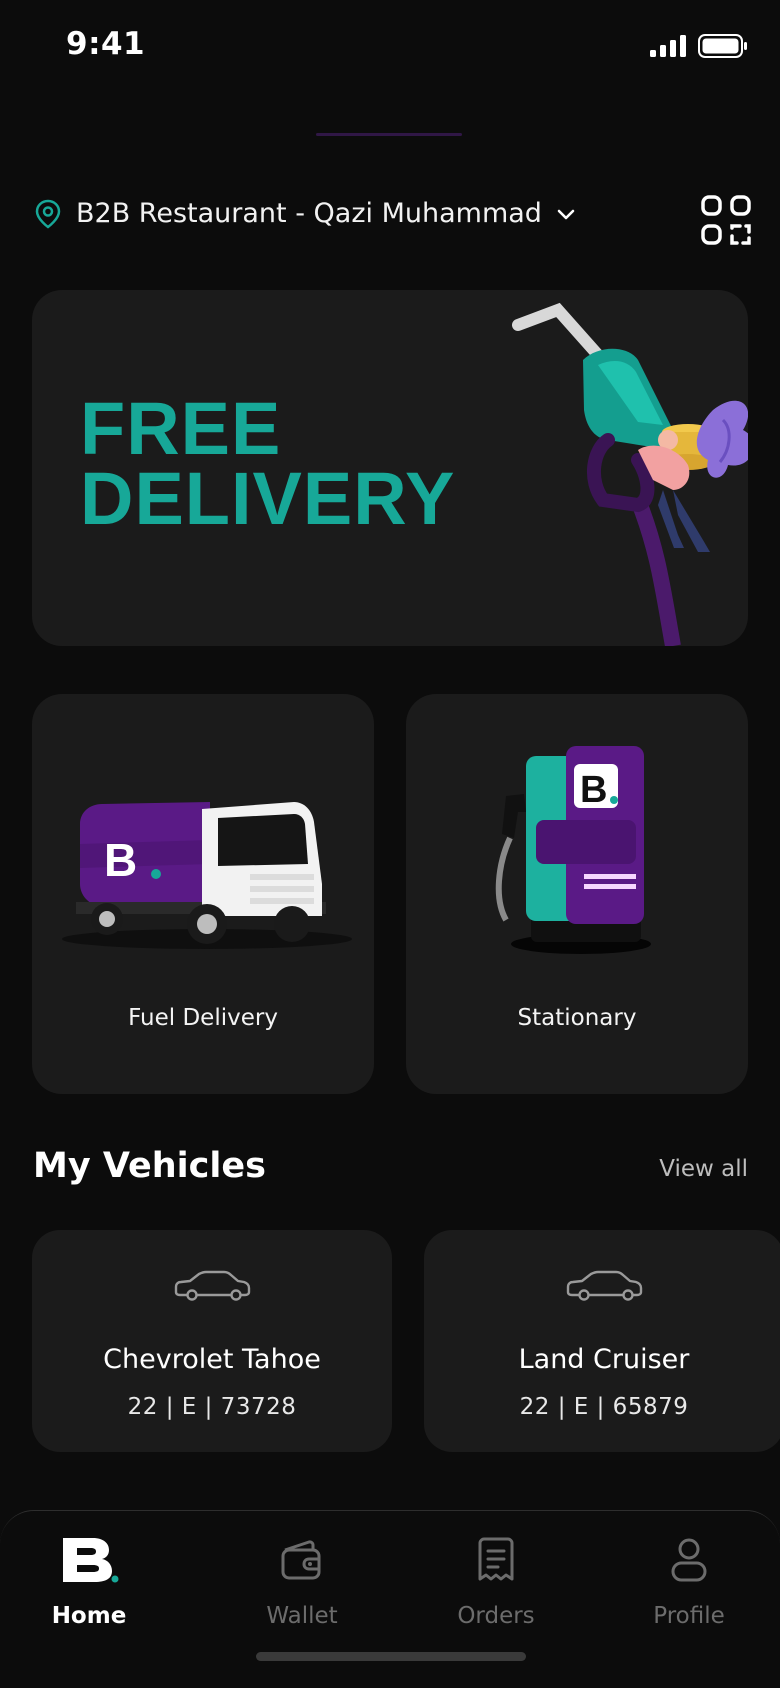  Describe the element at coordinates (390, 47) in the screenshot. I see `status-bar: 9:41` at that location.